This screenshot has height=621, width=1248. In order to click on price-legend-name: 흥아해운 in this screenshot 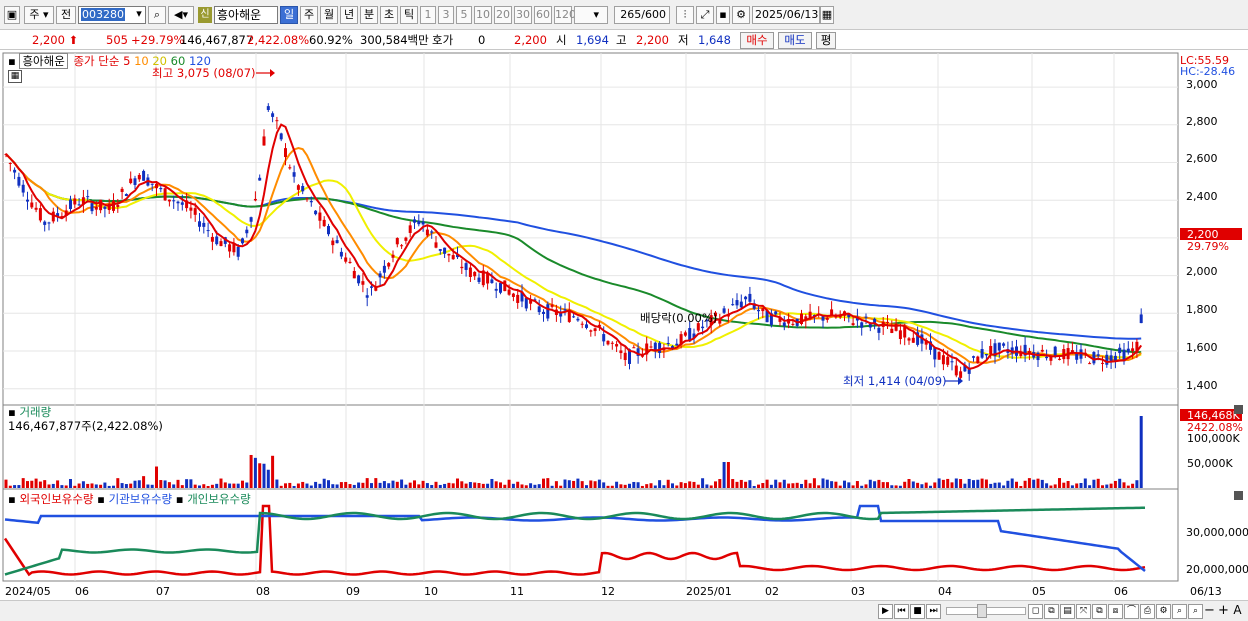, I will do `click(43, 61)`.